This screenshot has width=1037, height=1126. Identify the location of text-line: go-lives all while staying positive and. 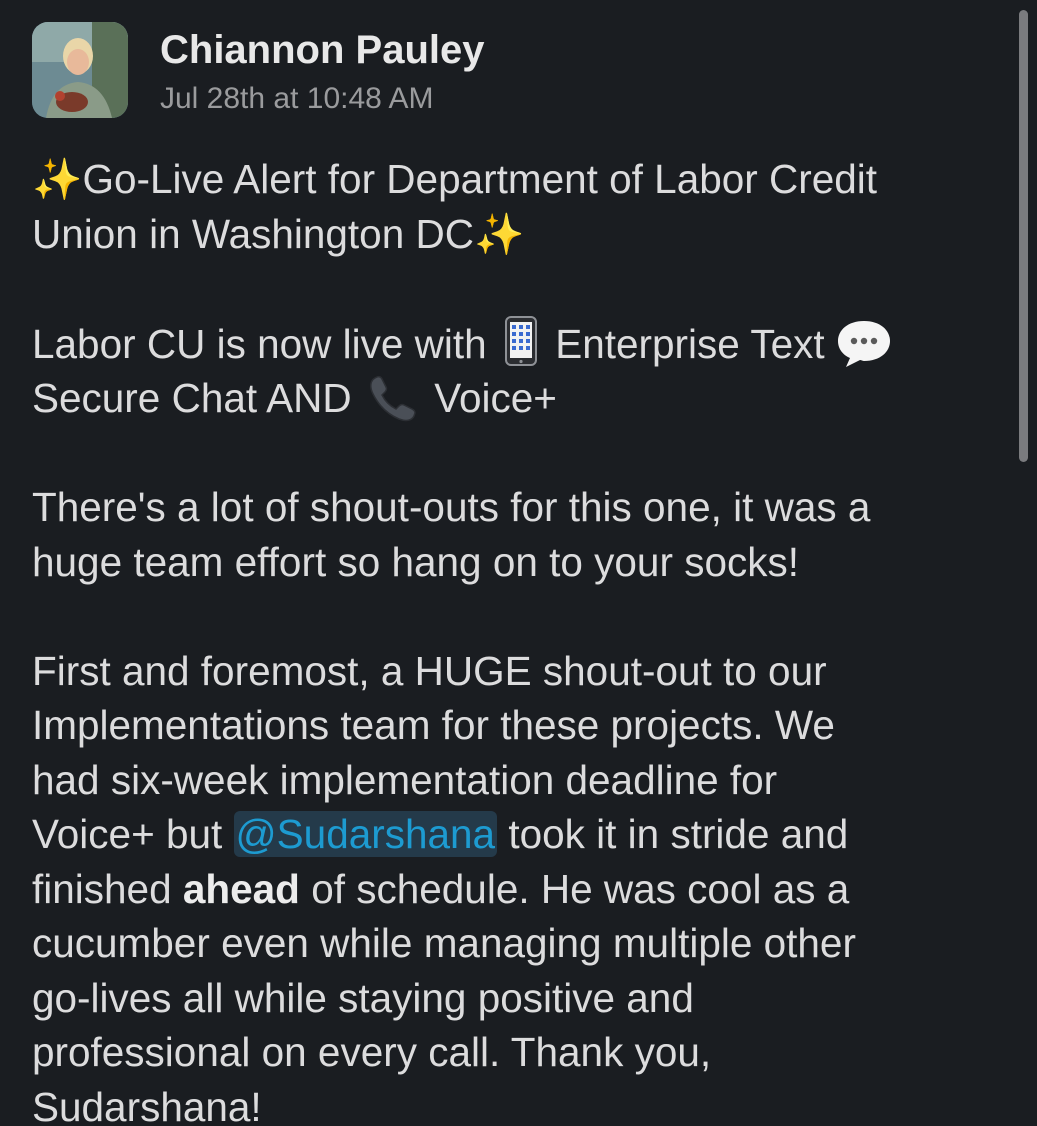
(363, 997).